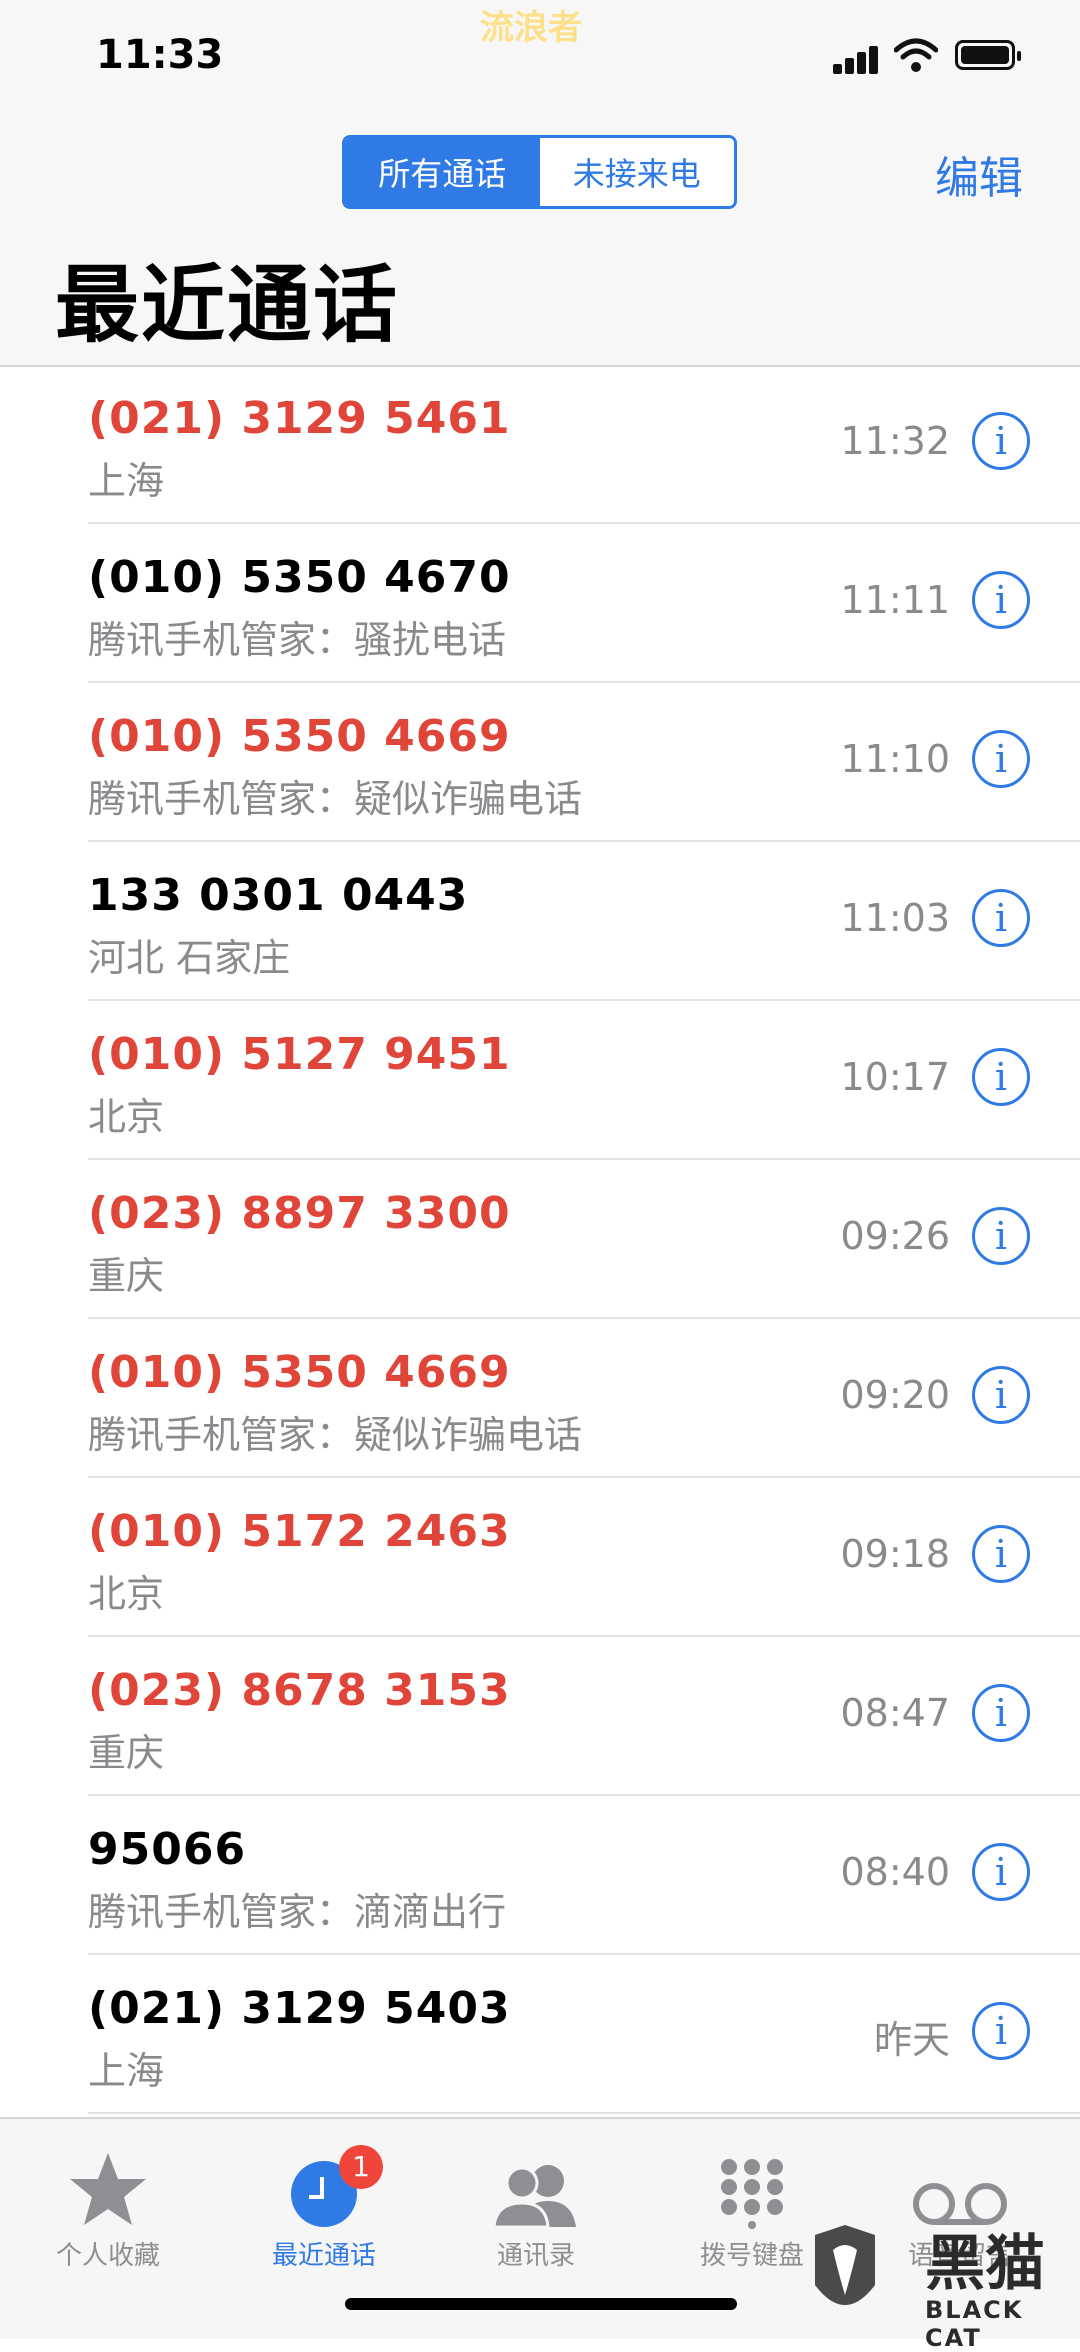 This screenshot has width=1080, height=2352. I want to click on call-number: 133 0301 0443, so click(278, 895).